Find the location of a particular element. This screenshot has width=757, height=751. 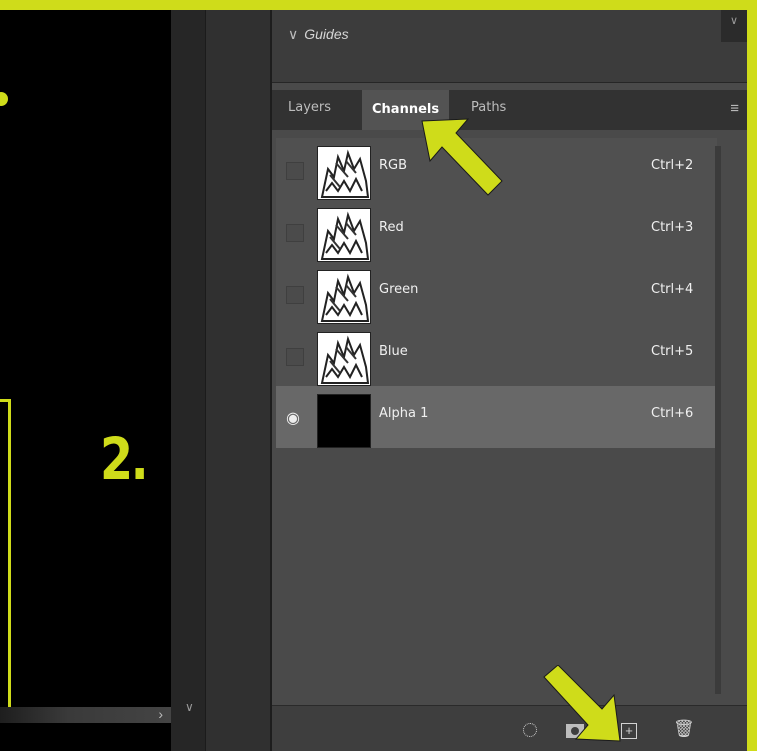

eye-icon: ◉ is located at coordinates (293, 418).